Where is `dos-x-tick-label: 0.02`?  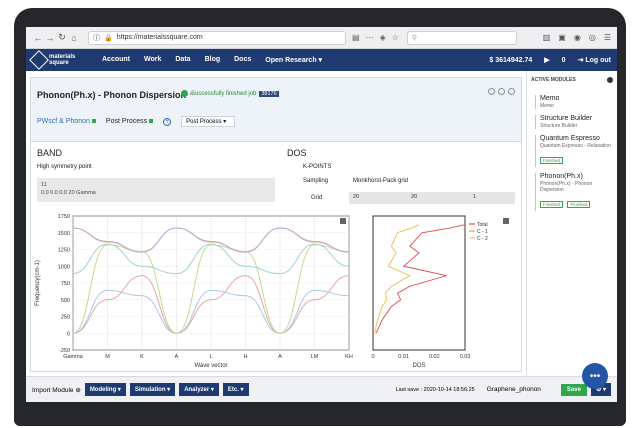
dos-x-tick-label: 0.02 is located at coordinates (434, 357).